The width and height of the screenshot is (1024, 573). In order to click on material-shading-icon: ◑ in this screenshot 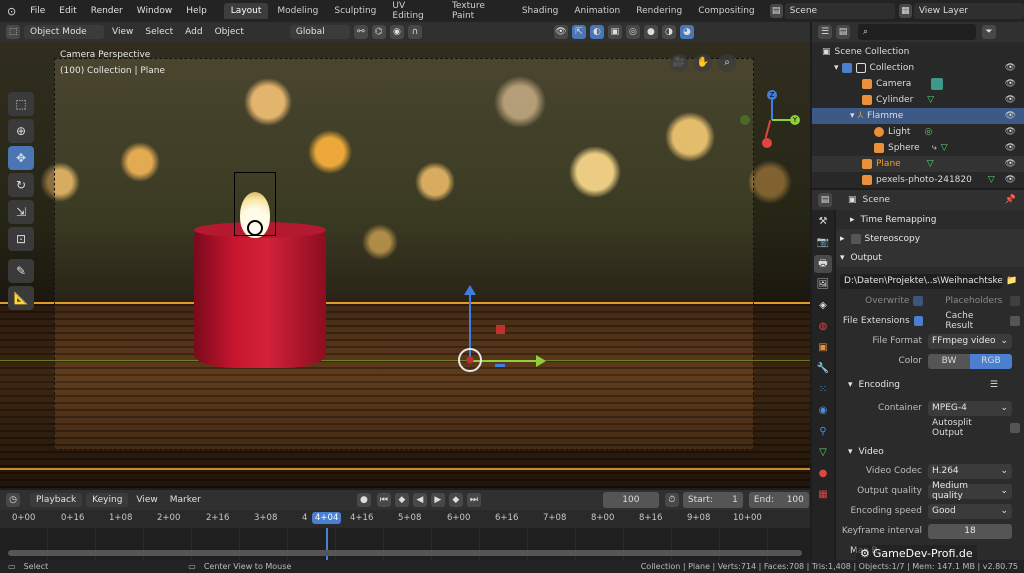, I will do `click(668, 32)`.